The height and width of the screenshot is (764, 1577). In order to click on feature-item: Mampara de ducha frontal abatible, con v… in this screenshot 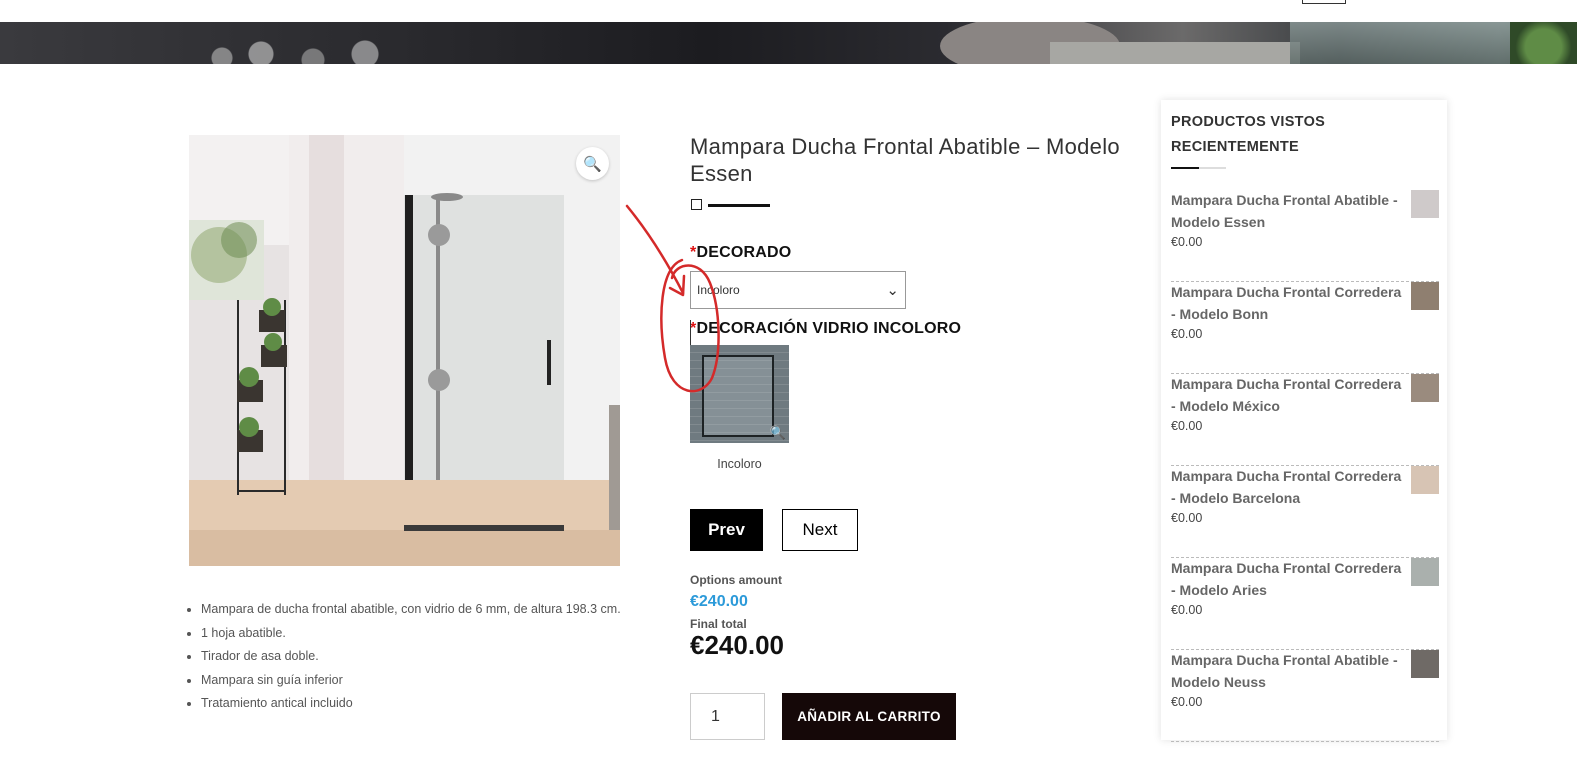, I will do `click(411, 610)`.